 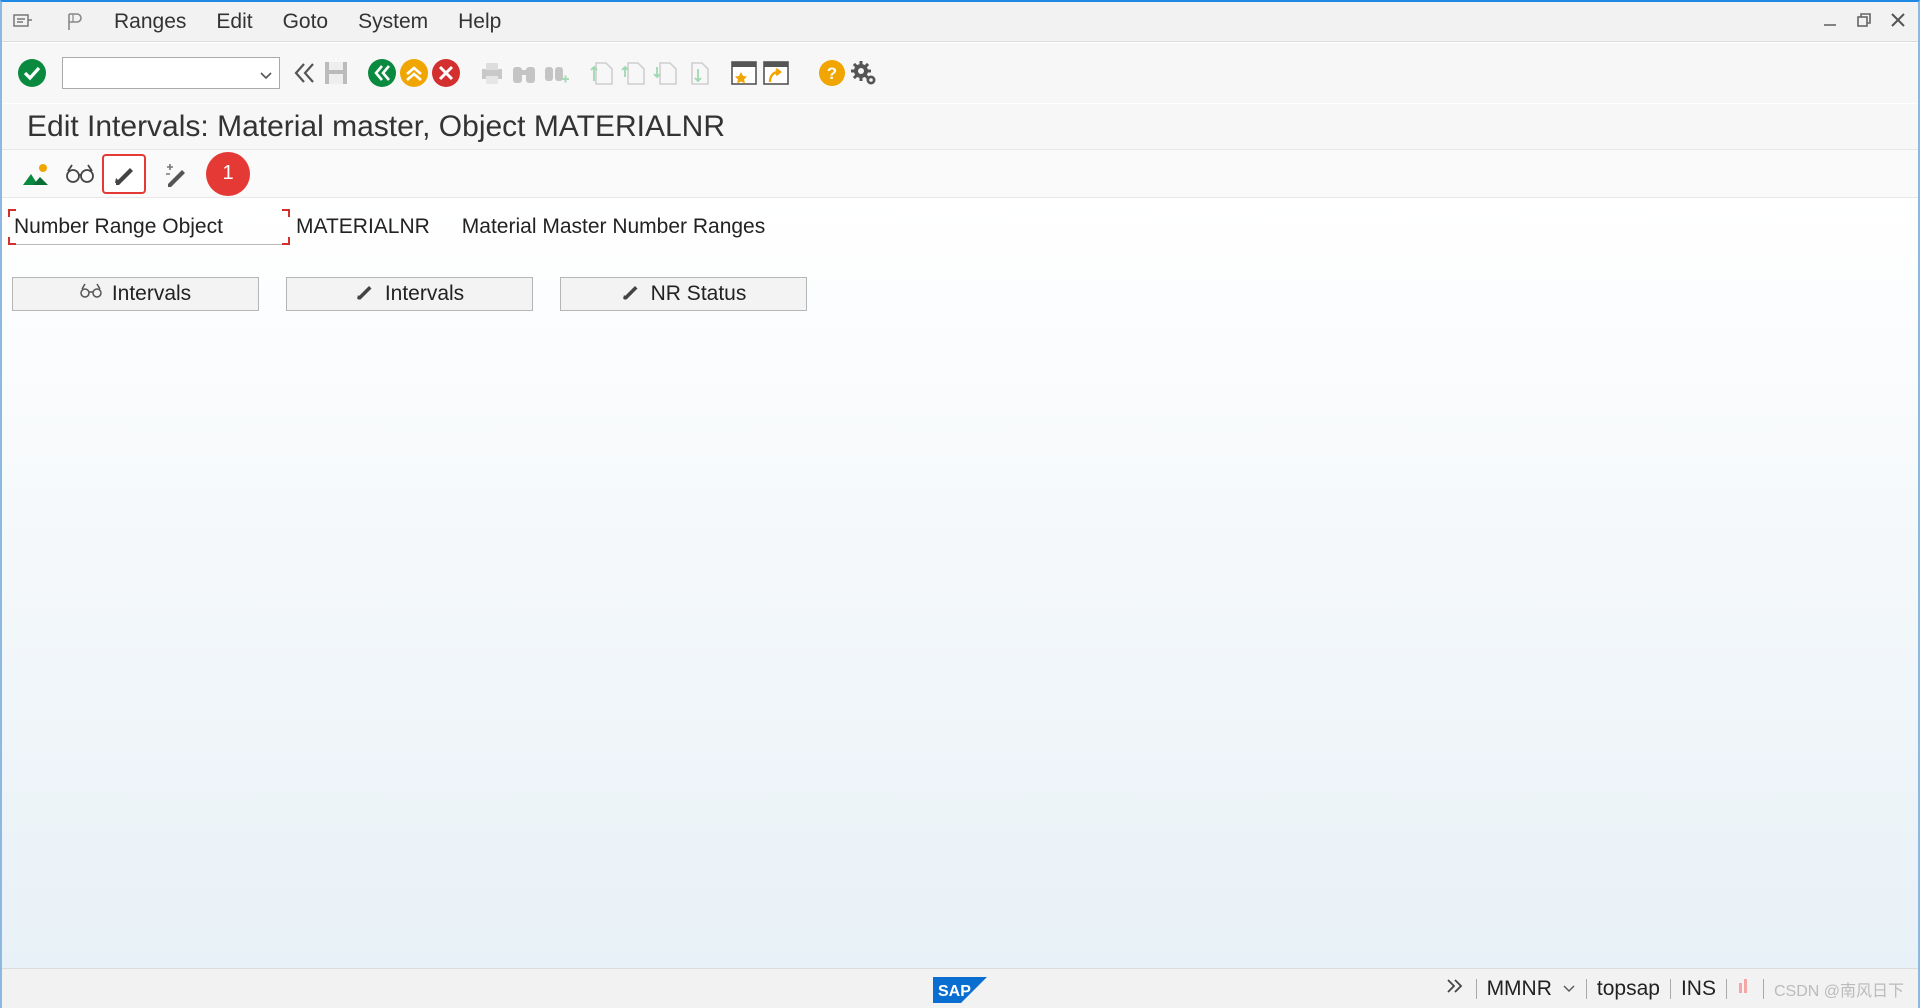 I want to click on save-icon, so click(x=336, y=73).